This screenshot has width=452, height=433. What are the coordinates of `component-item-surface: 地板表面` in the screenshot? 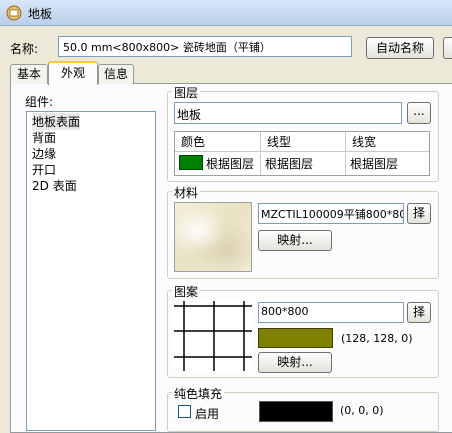 It's located at (56, 121).